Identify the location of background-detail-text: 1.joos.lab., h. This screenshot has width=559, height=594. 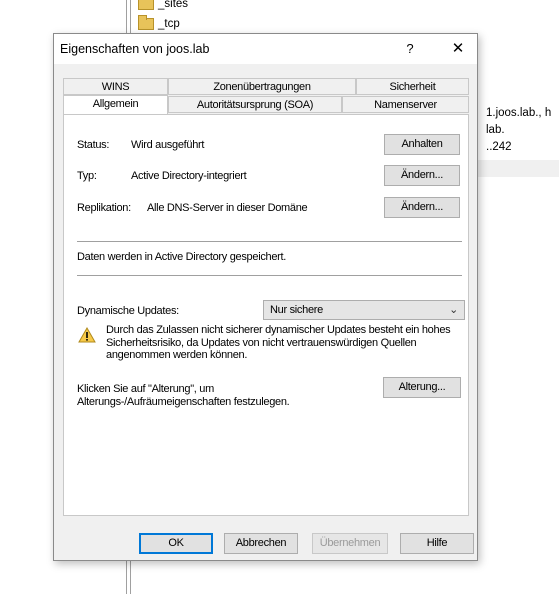
(519, 113).